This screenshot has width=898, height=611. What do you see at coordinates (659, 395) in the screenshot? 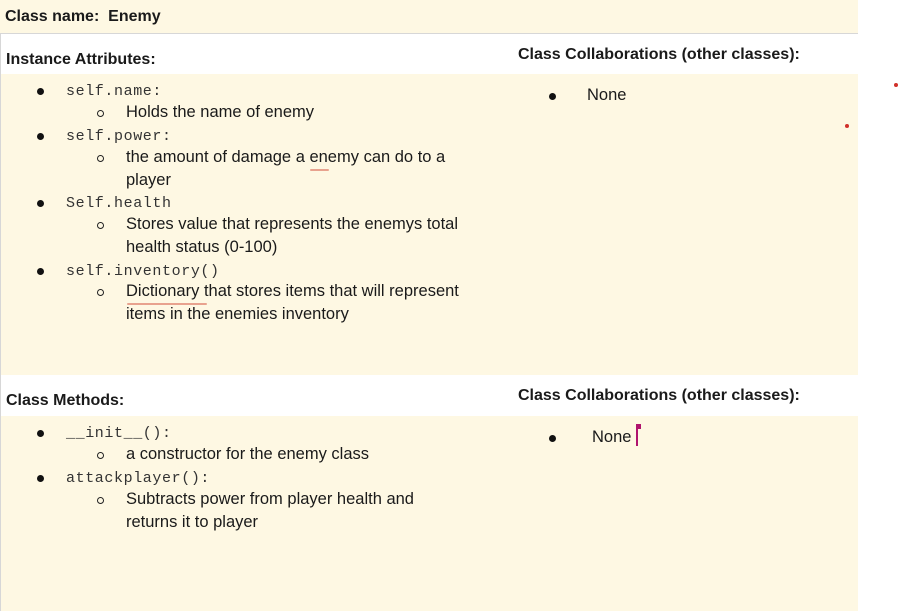
I see `methods-collab-header: Class Collaborations (other classes):` at bounding box center [659, 395].